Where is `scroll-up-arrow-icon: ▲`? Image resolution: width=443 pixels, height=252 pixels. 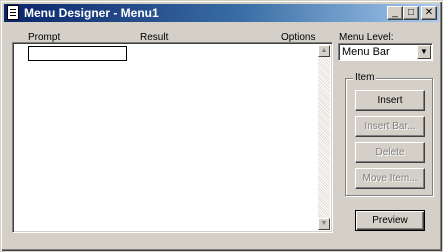
scroll-up-arrow-icon: ▲ is located at coordinates (324, 51).